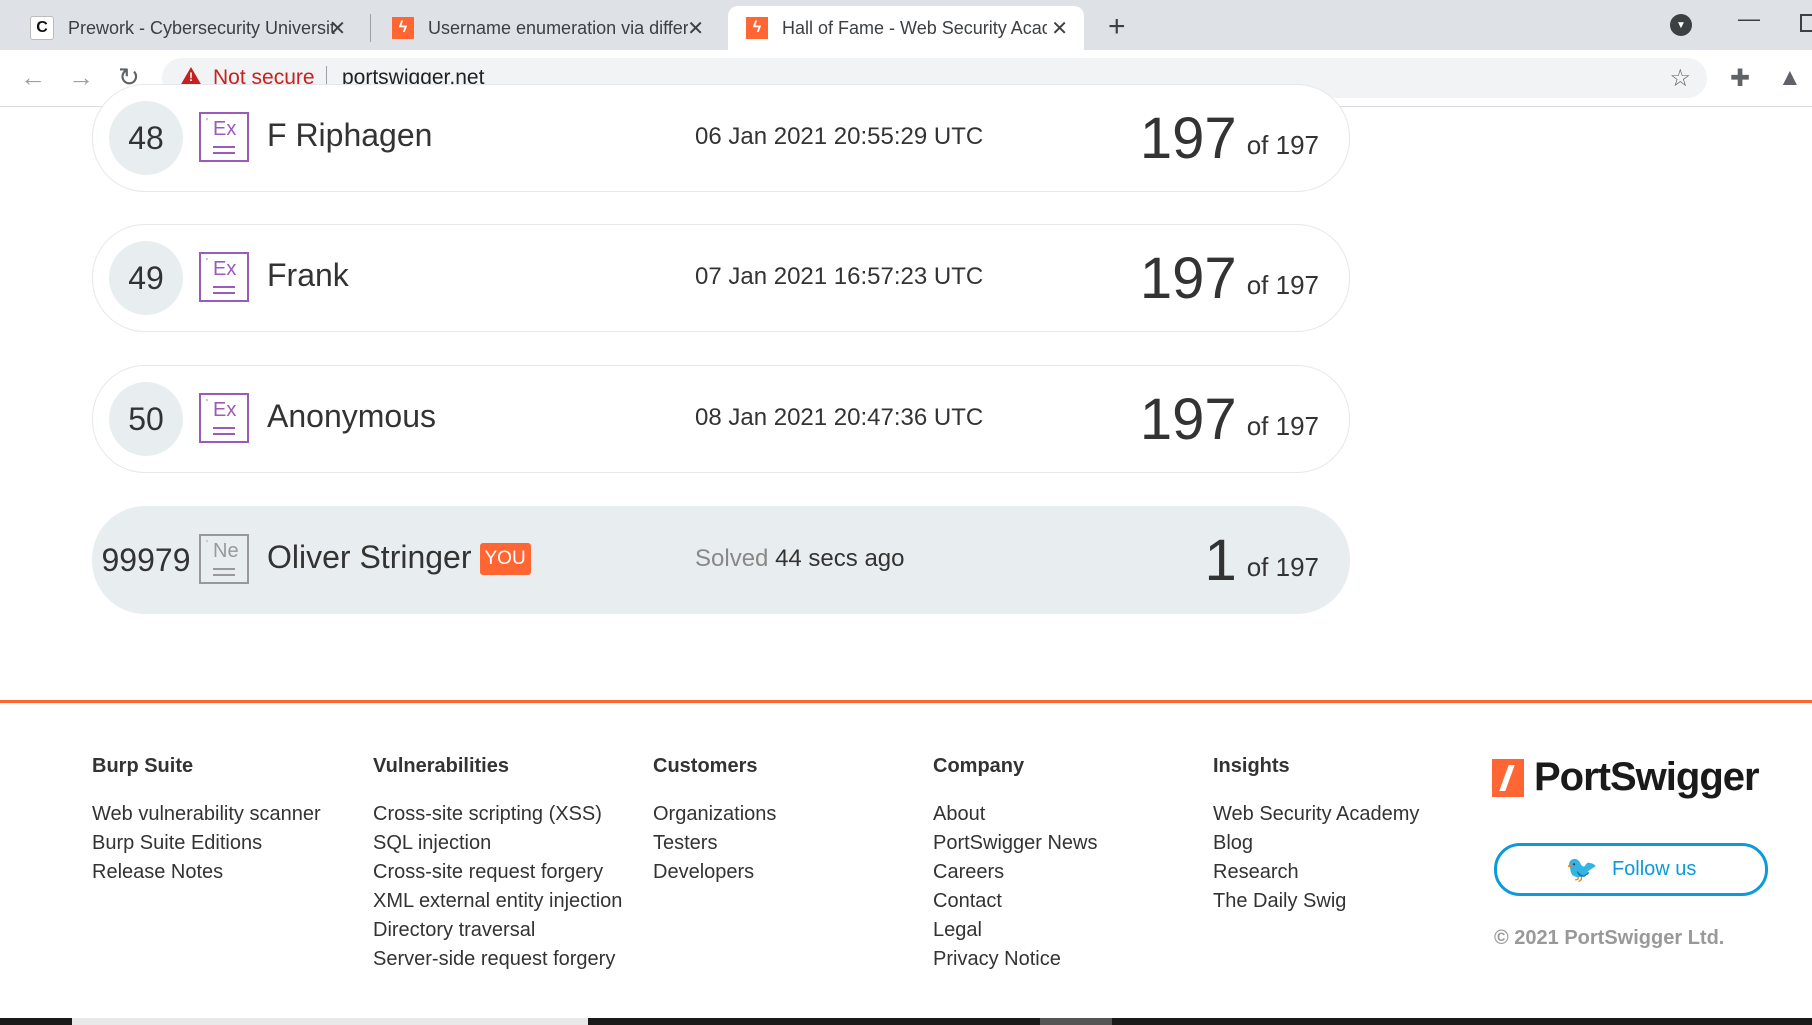 The height and width of the screenshot is (1025, 1812). I want to click on rank-circle: 99979, so click(146, 559).